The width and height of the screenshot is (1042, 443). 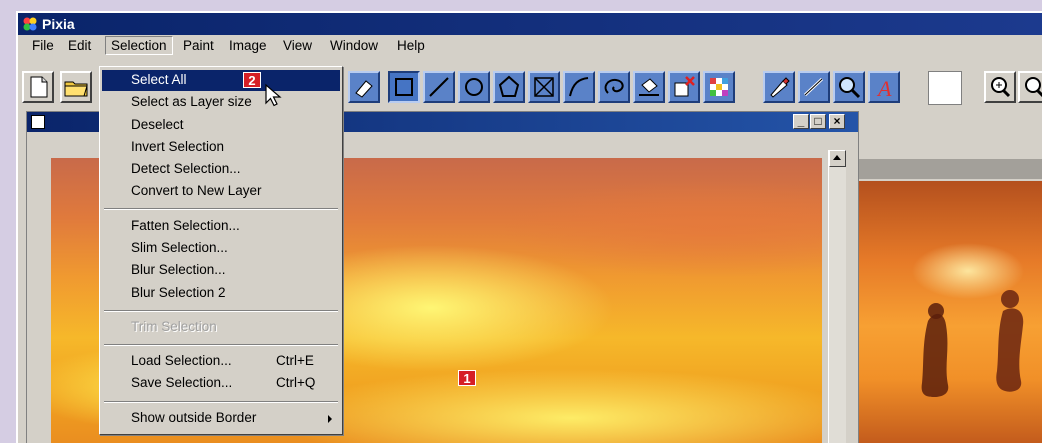 What do you see at coordinates (221, 293) in the screenshot?
I see `menu-item-blur-selection-2: Blur Selection 2` at bounding box center [221, 293].